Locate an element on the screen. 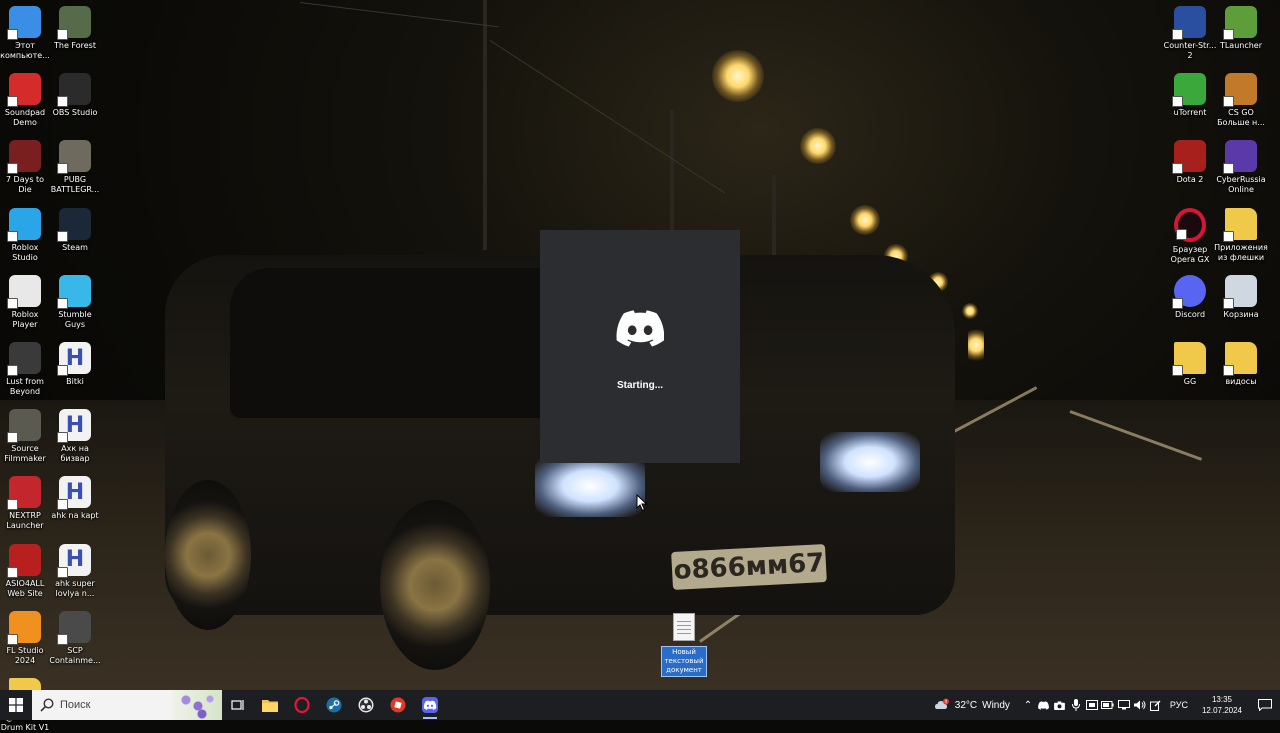 The image size is (1280, 733). task-view-button is located at coordinates (238, 705).